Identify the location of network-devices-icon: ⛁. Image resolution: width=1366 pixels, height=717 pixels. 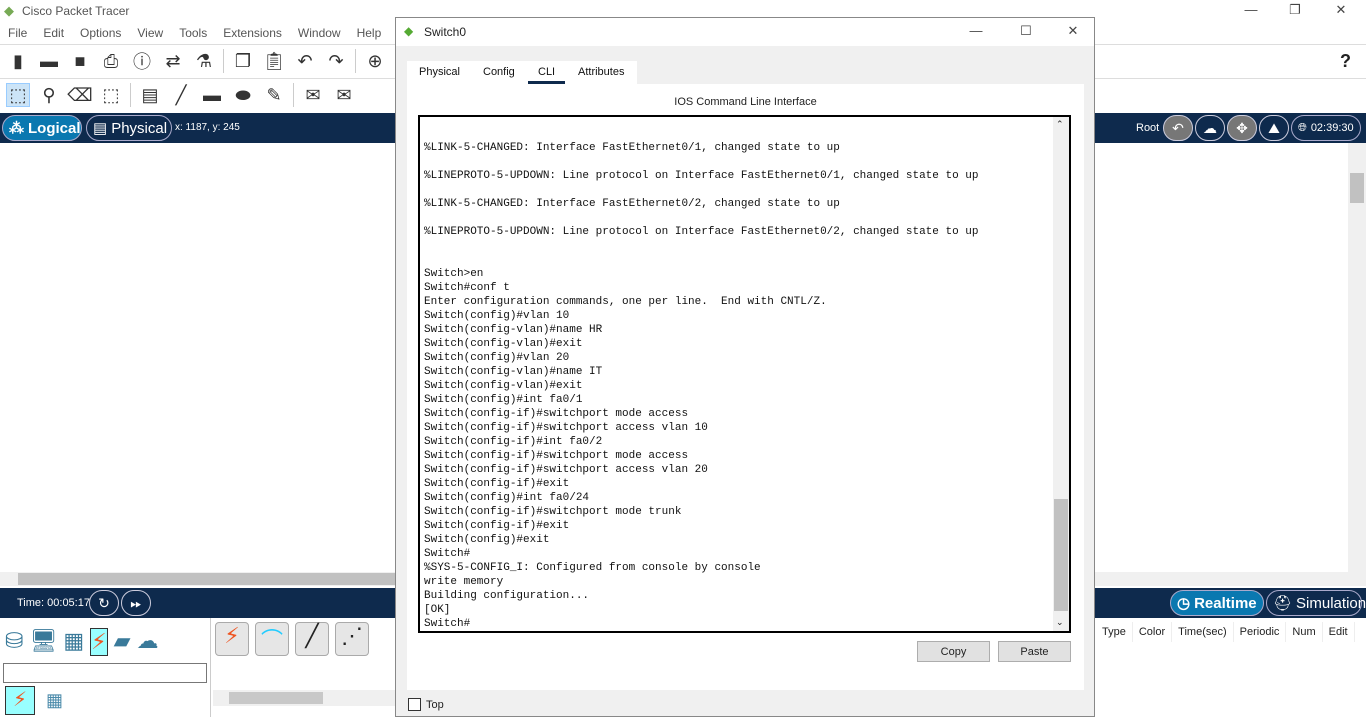
(14, 642).